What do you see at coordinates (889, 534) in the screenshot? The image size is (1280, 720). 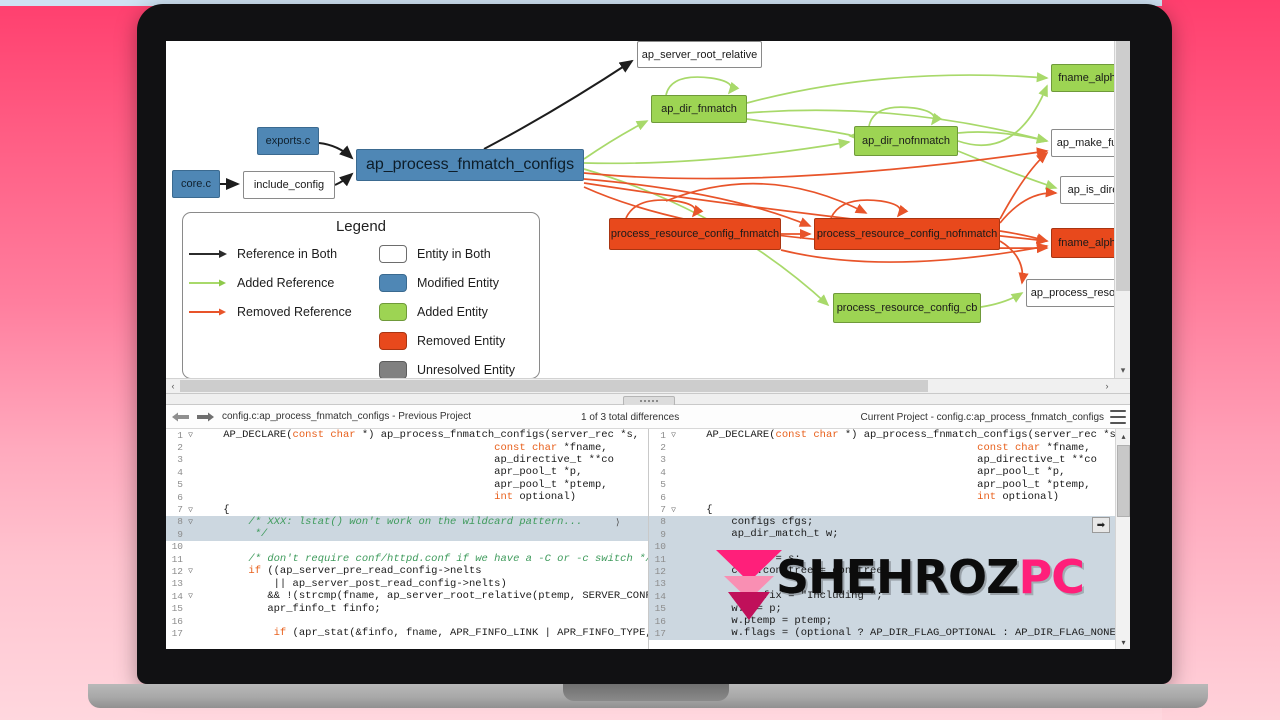 I see `code-line: 9 ap_dir_match_t w;` at bounding box center [889, 534].